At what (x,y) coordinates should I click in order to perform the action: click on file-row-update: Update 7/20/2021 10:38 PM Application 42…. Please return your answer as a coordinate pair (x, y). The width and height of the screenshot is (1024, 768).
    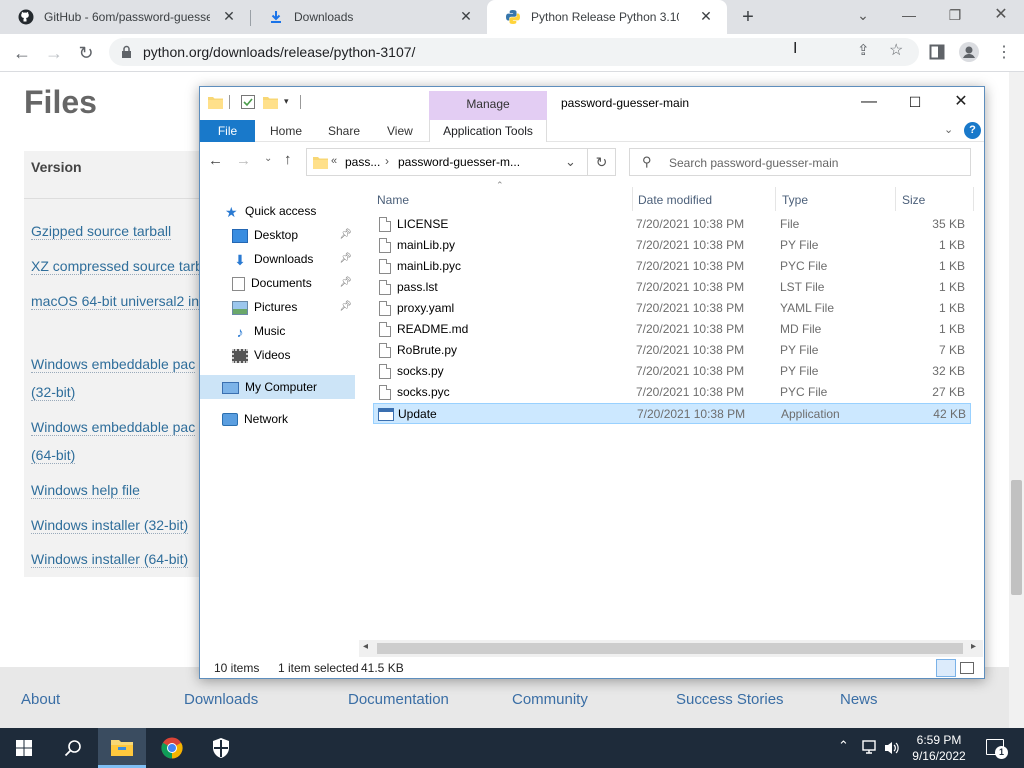
    Looking at the image, I should click on (672, 413).